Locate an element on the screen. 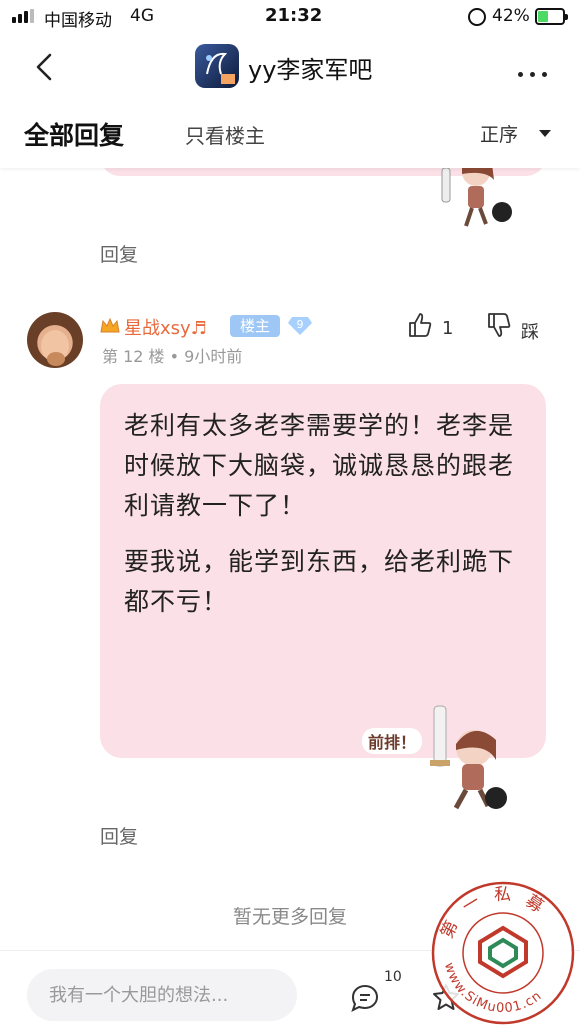 Image resolution: width=580 pixels, height=1032 pixels. caret-down-icon is located at coordinates (545, 133).